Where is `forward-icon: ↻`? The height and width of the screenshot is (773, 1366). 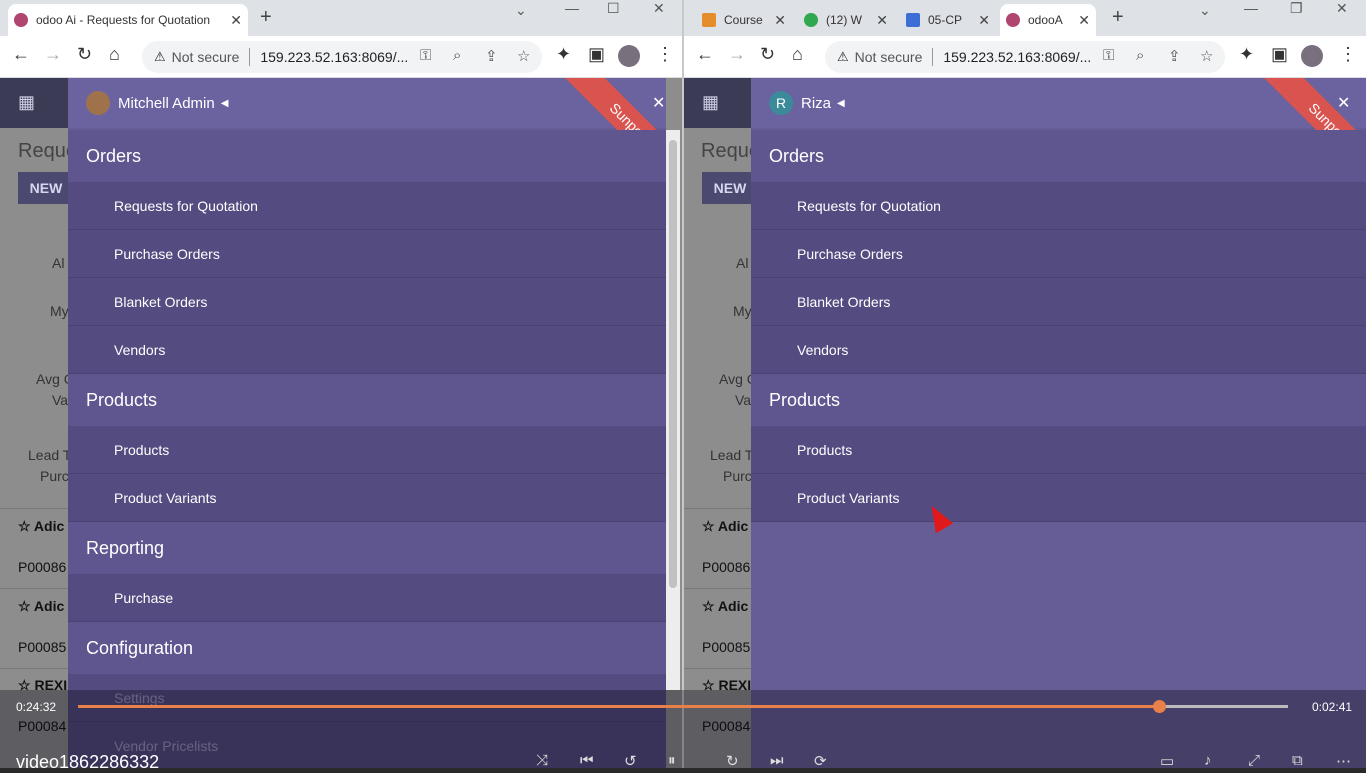
forward-icon: ↻ is located at coordinates (732, 761).